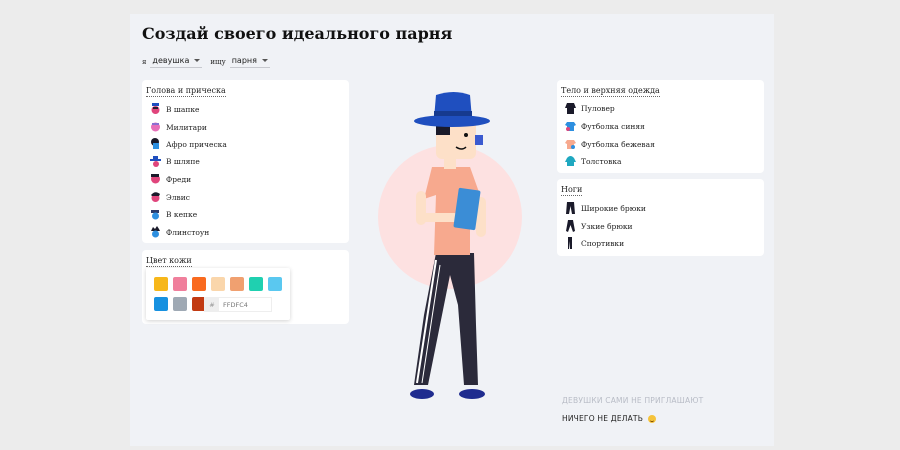  I want to click on beige-tshirt-icon, so click(570, 144).